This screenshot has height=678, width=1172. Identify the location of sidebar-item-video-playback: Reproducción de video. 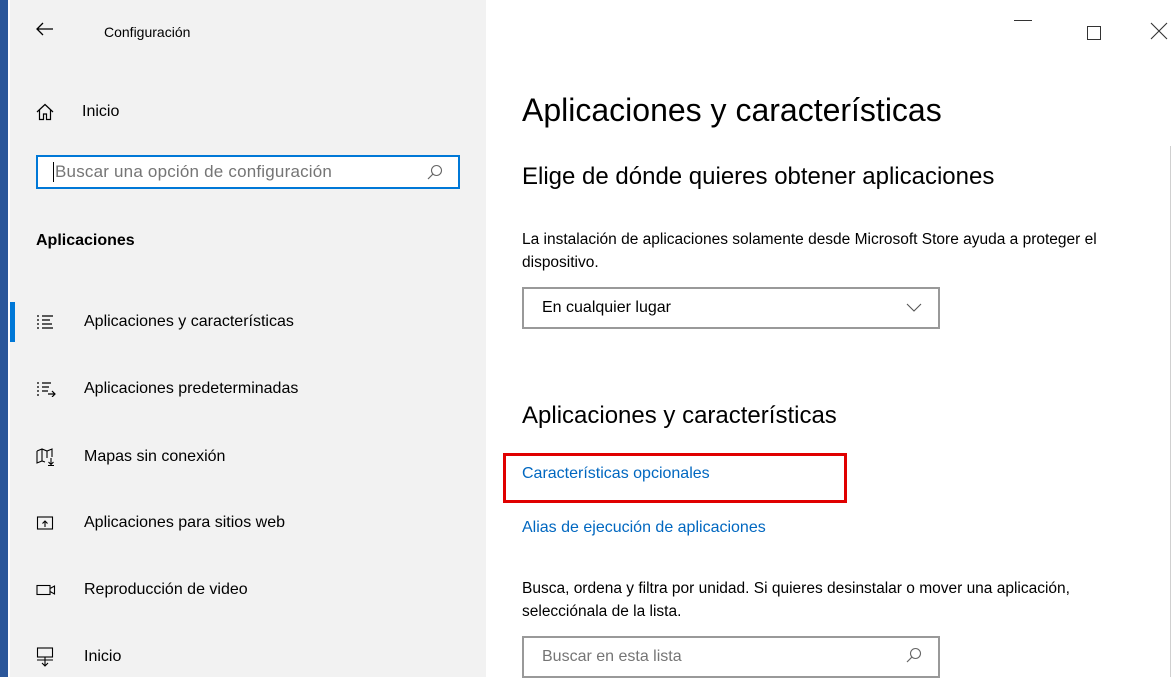
(142, 590).